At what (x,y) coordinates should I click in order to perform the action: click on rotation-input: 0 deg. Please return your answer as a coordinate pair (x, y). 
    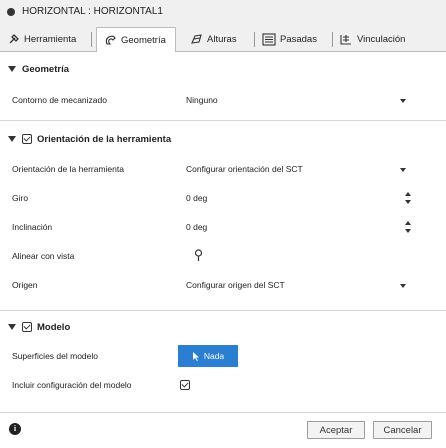
    Looking at the image, I should click on (298, 198).